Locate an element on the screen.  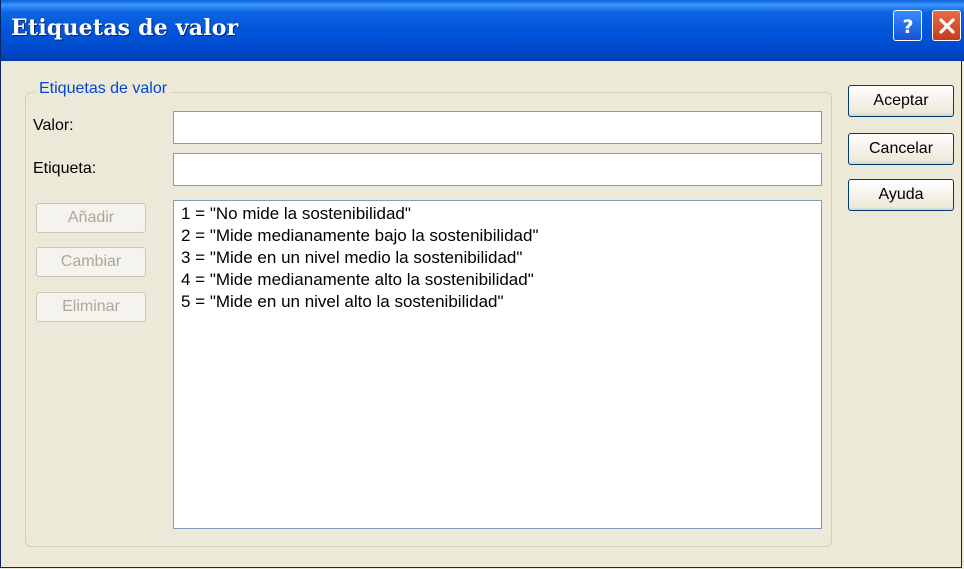
etiqueta-input is located at coordinates (497, 169).